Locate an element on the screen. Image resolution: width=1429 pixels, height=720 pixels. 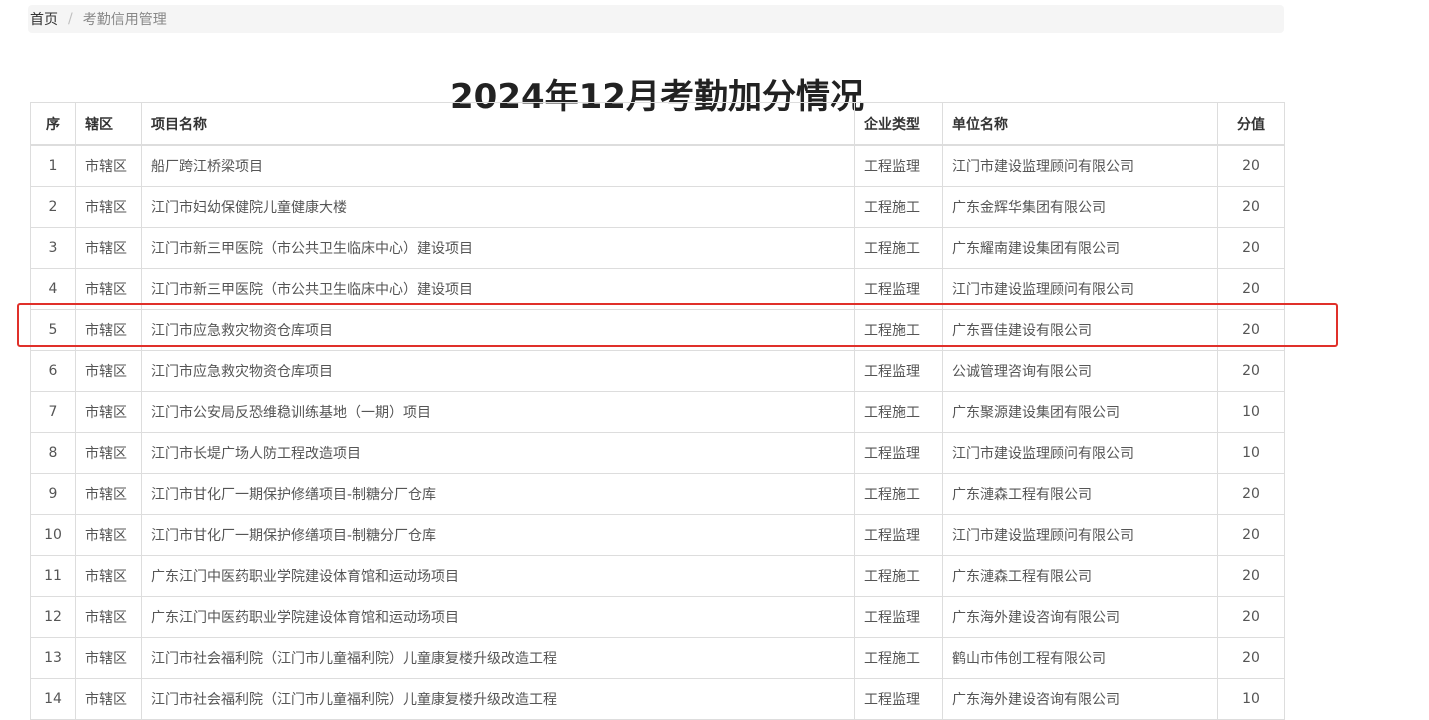
table-row: 2 市辖区 江门市妇幼保健院儿童健康大楼 工程施工 广东金辉华集团有限公司 20 is located at coordinates (657, 207).